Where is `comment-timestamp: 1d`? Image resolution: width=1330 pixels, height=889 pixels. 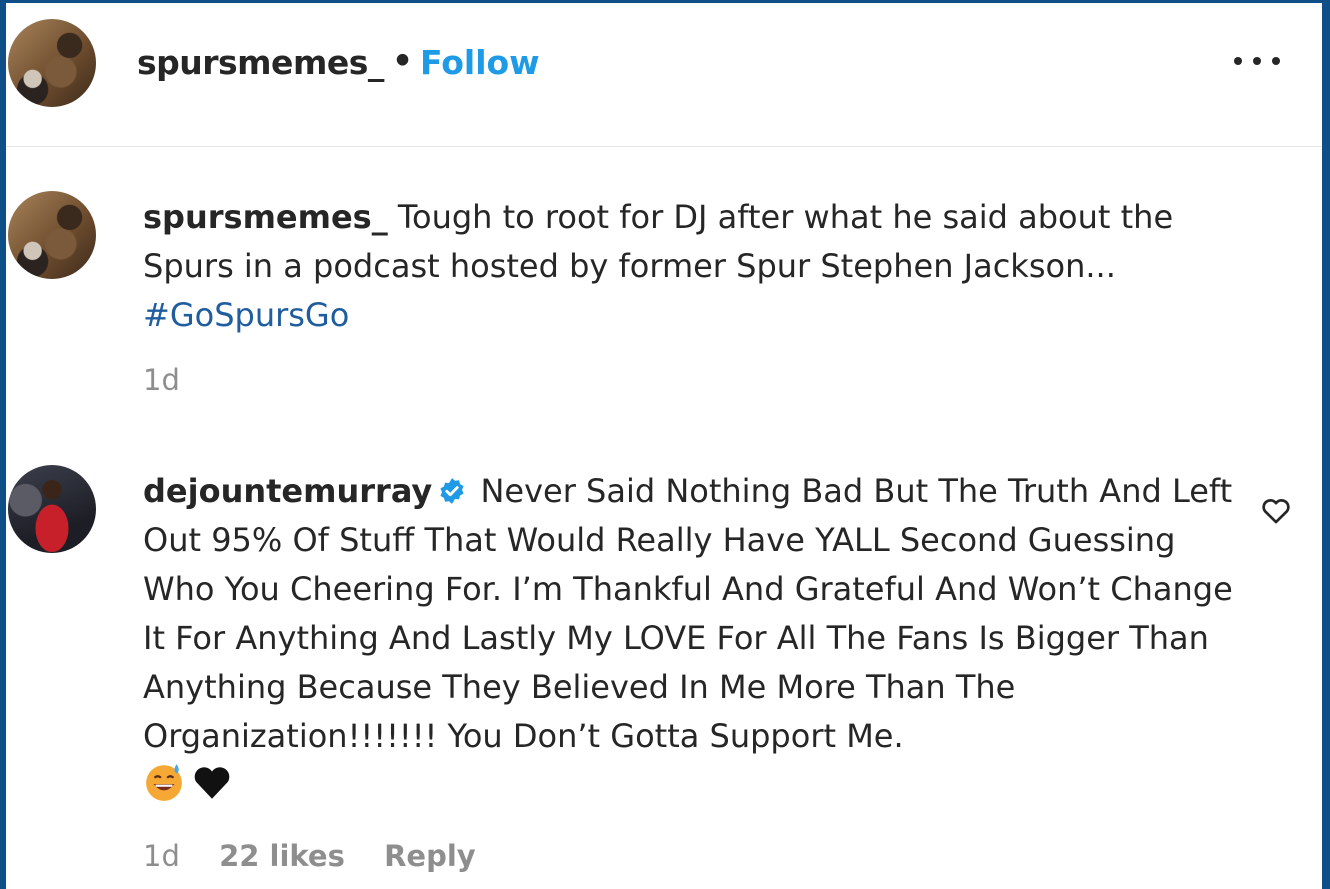
comment-timestamp: 1d is located at coordinates (161, 856).